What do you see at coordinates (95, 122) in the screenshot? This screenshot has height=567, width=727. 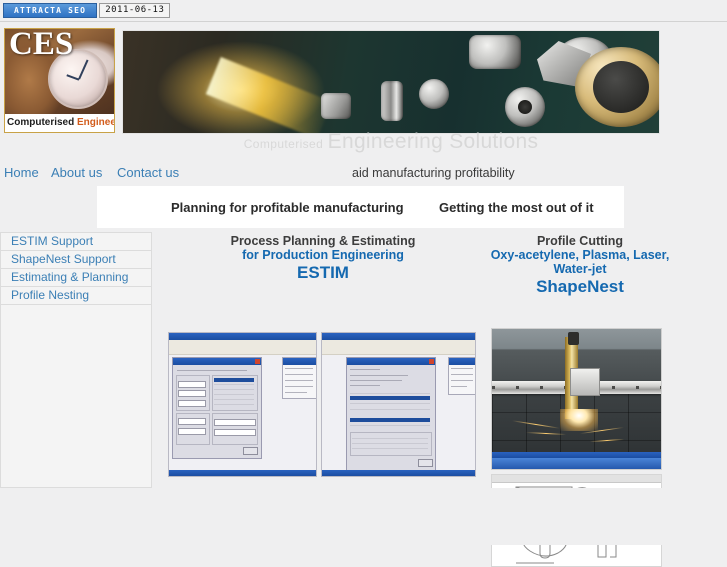 I see `logo-caption-accent: Engineering` at bounding box center [95, 122].